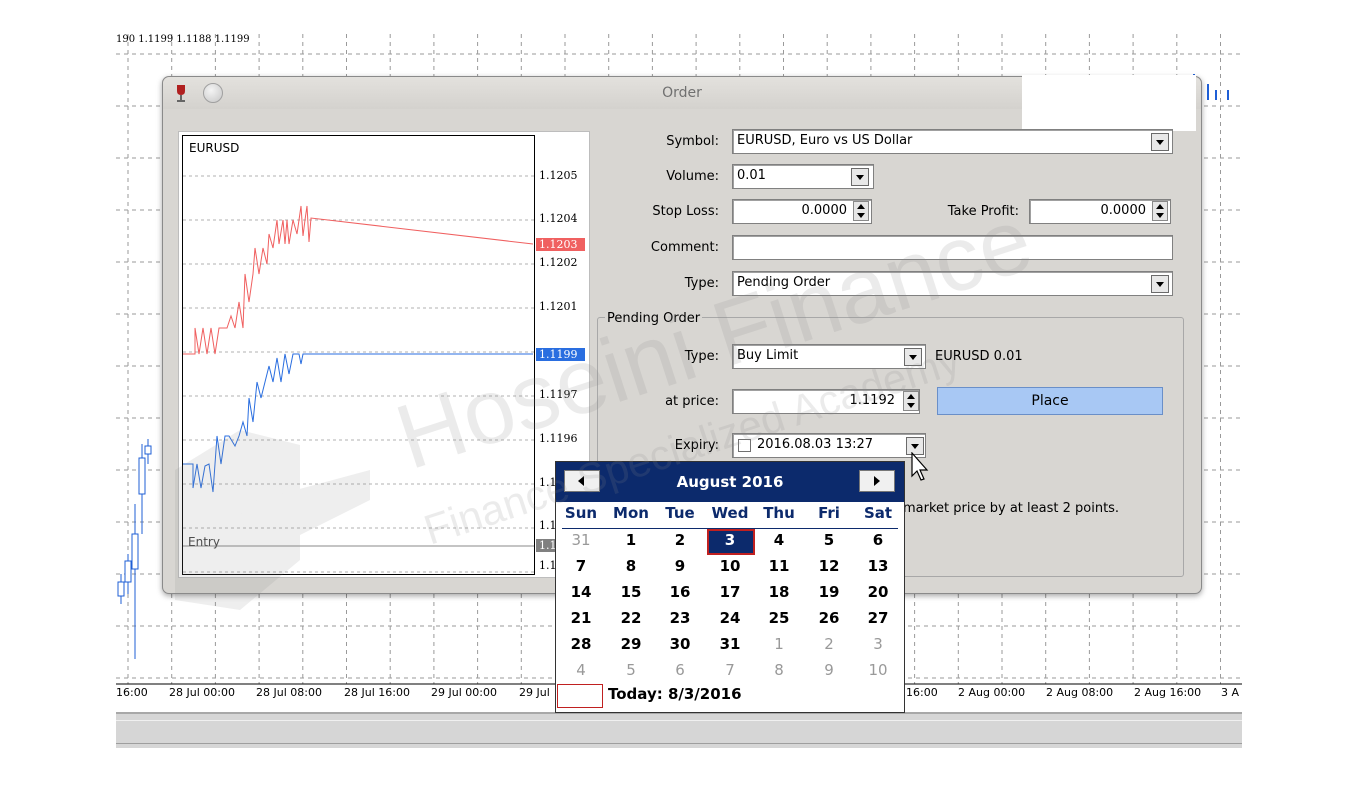 This screenshot has width=1357, height=785. I want to click on today-link: Today: 8/3/2016, so click(675, 694).